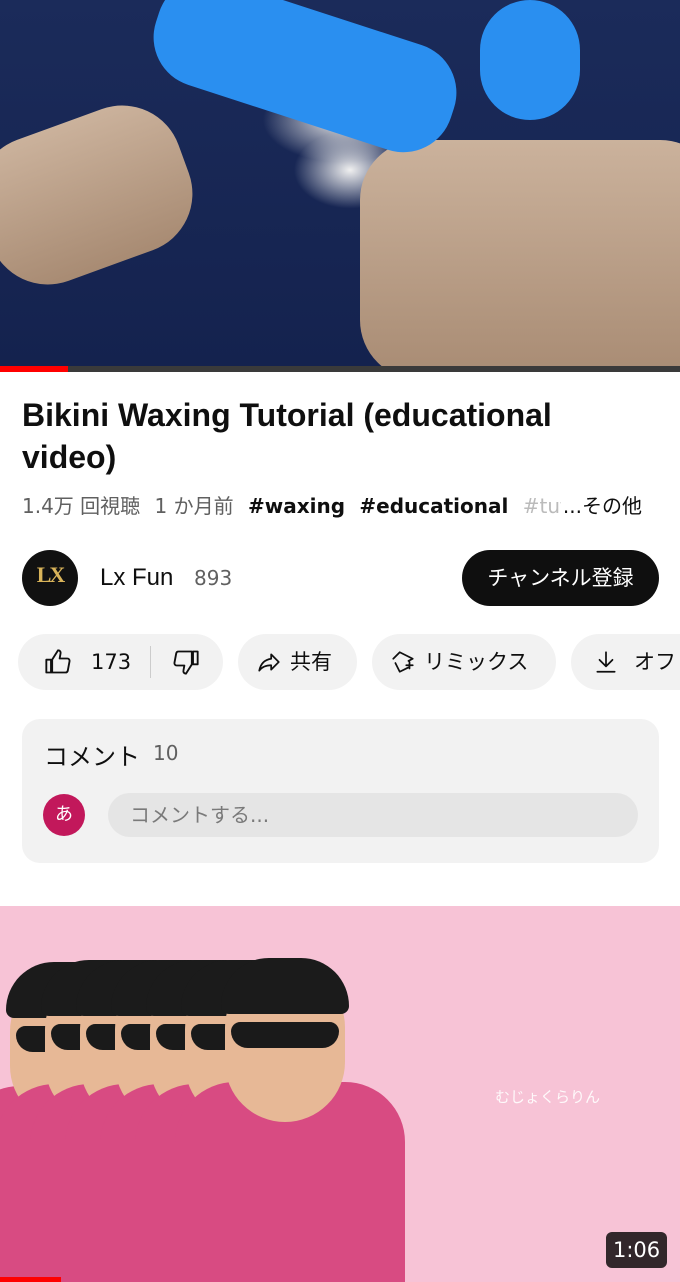  I want to click on video-progress-fill, so click(34, 369).